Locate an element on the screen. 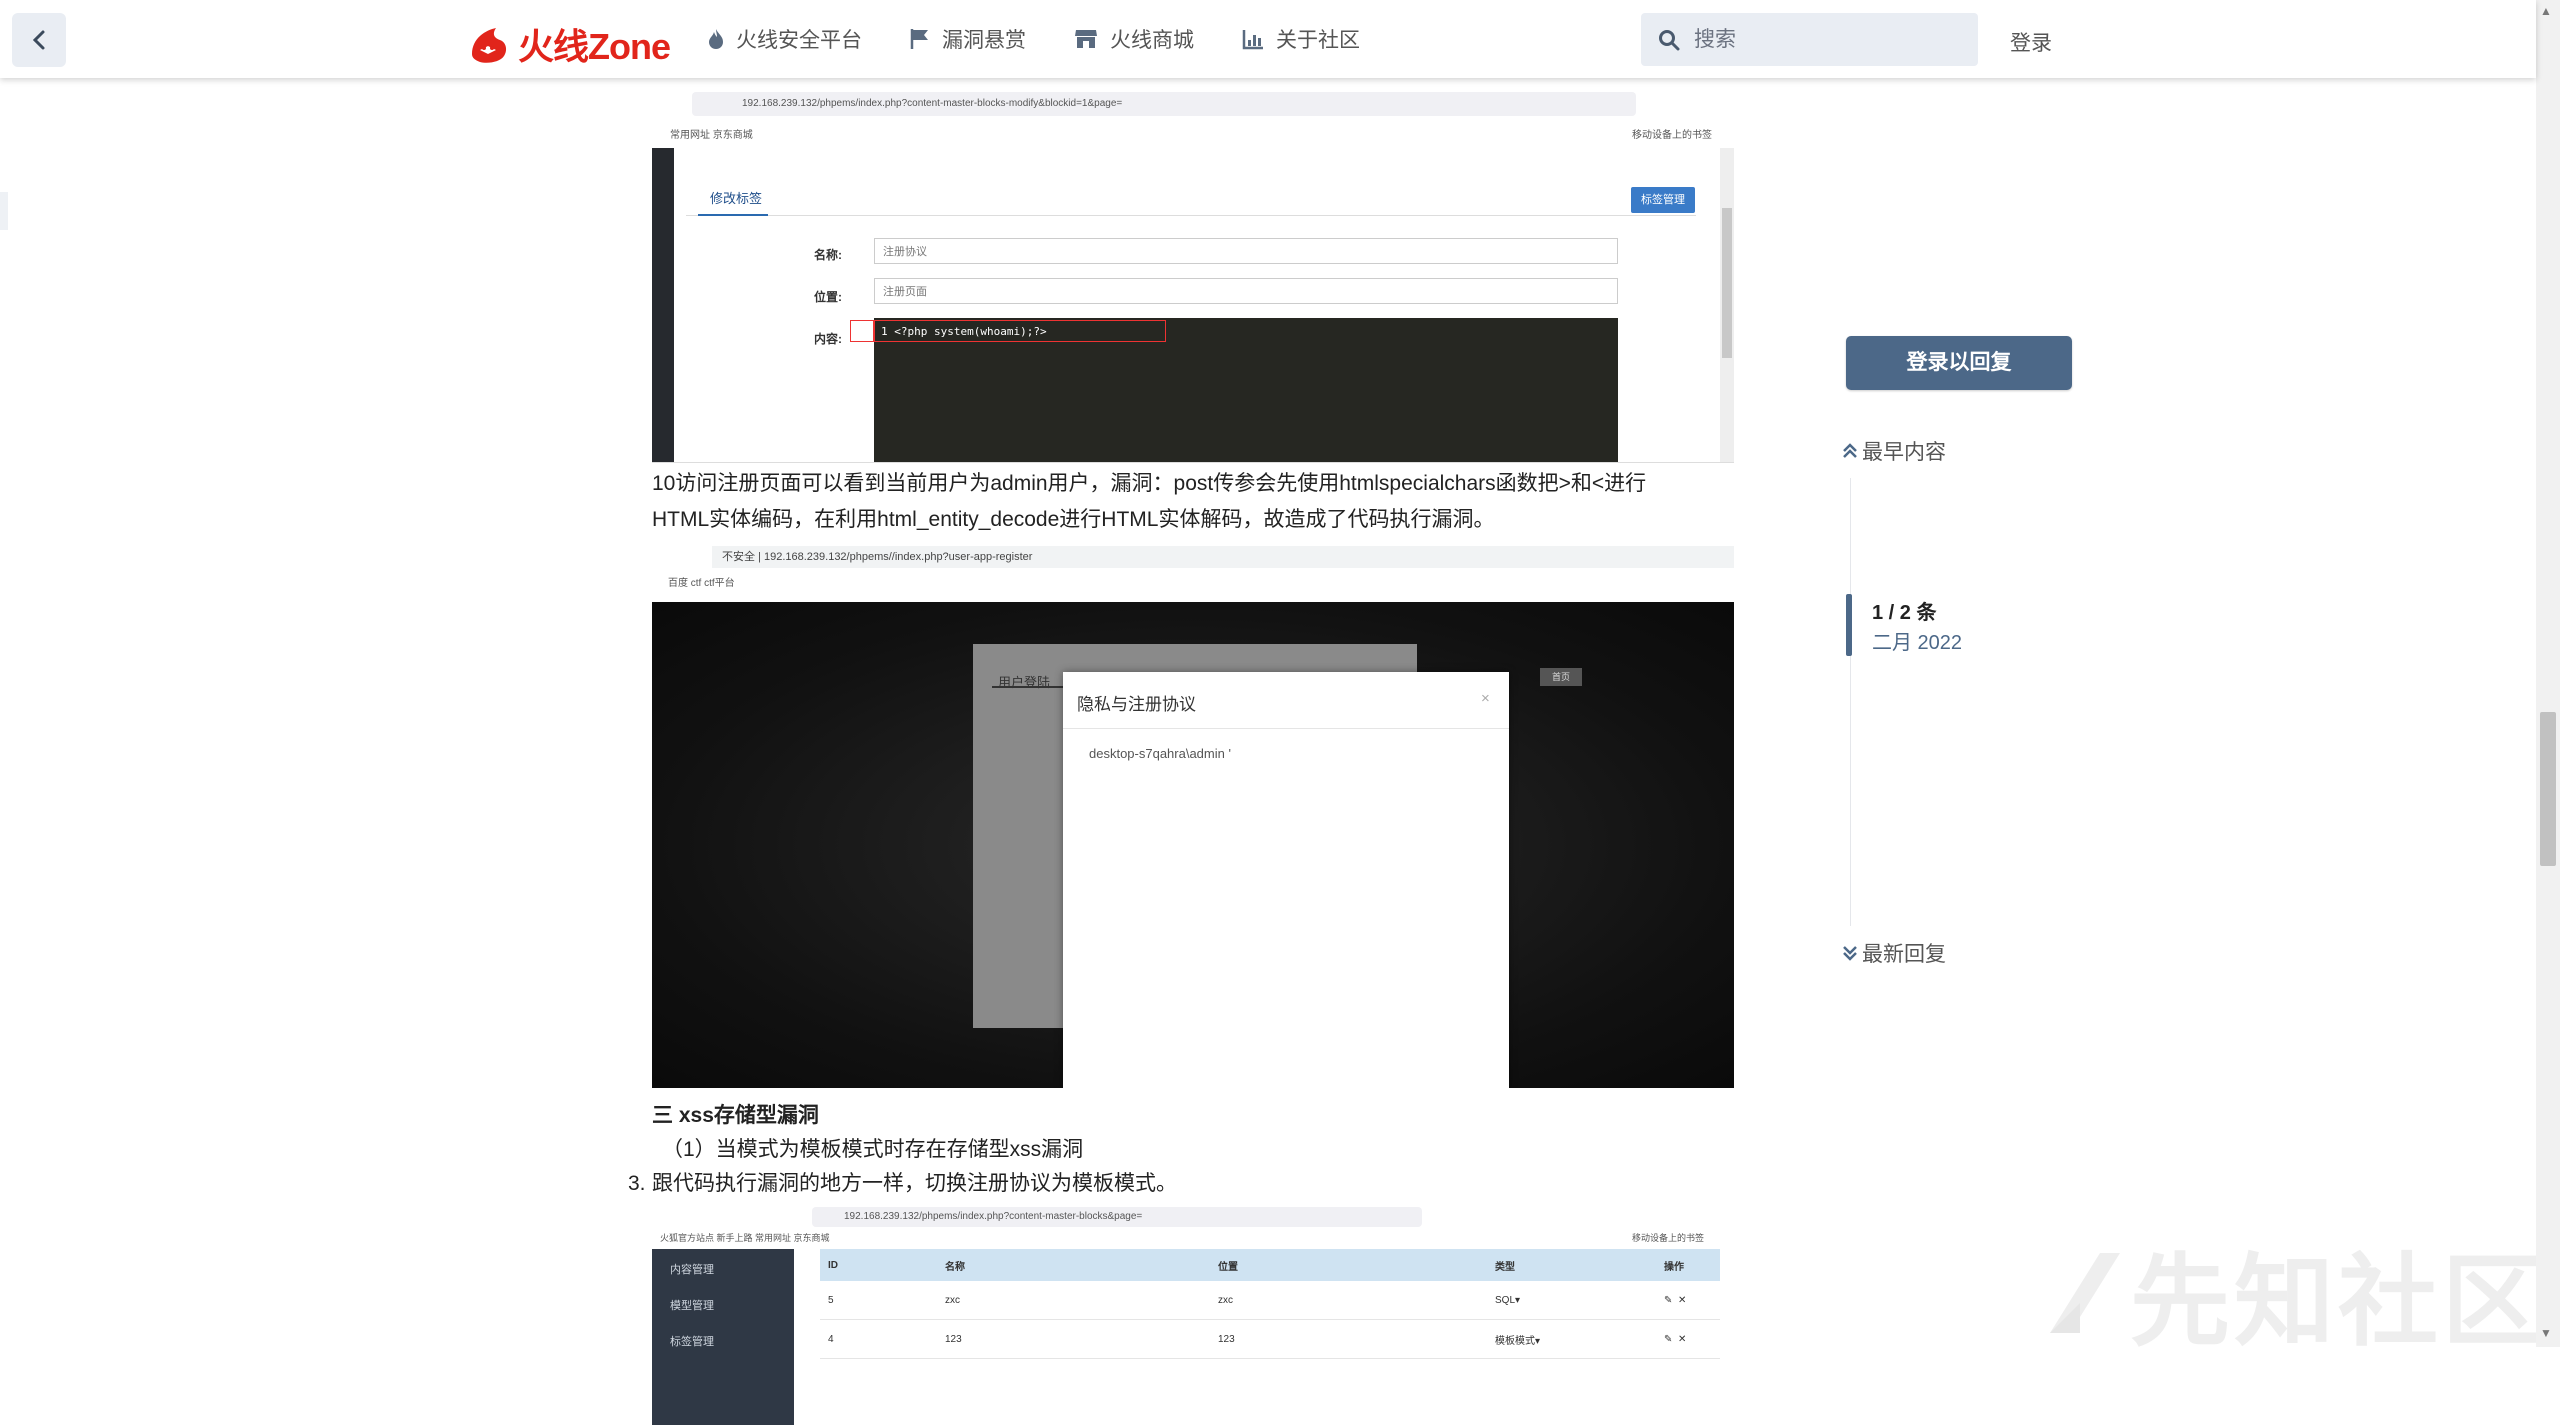  cell: 5 is located at coordinates (878, 1300).